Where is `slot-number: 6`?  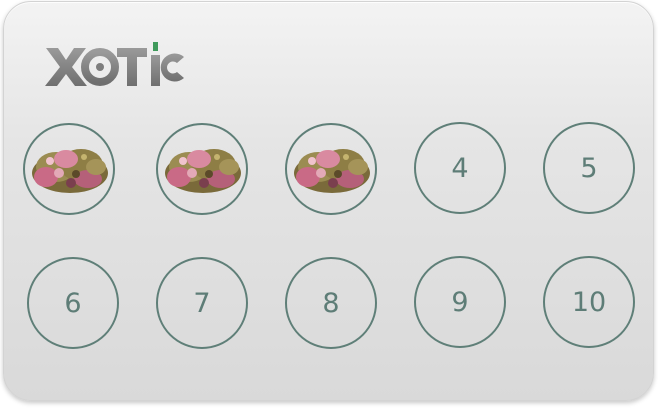
slot-number: 6 is located at coordinates (73, 303).